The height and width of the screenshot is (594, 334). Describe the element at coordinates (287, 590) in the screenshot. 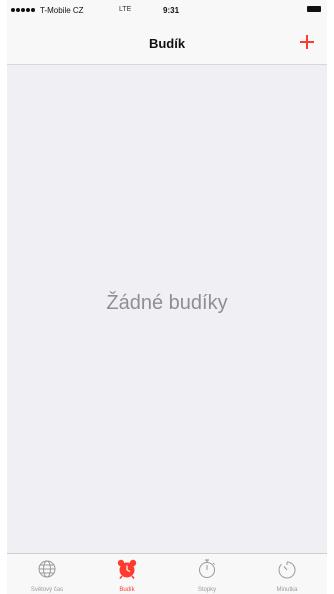

I see `tab-label-timer: Minutka` at that location.